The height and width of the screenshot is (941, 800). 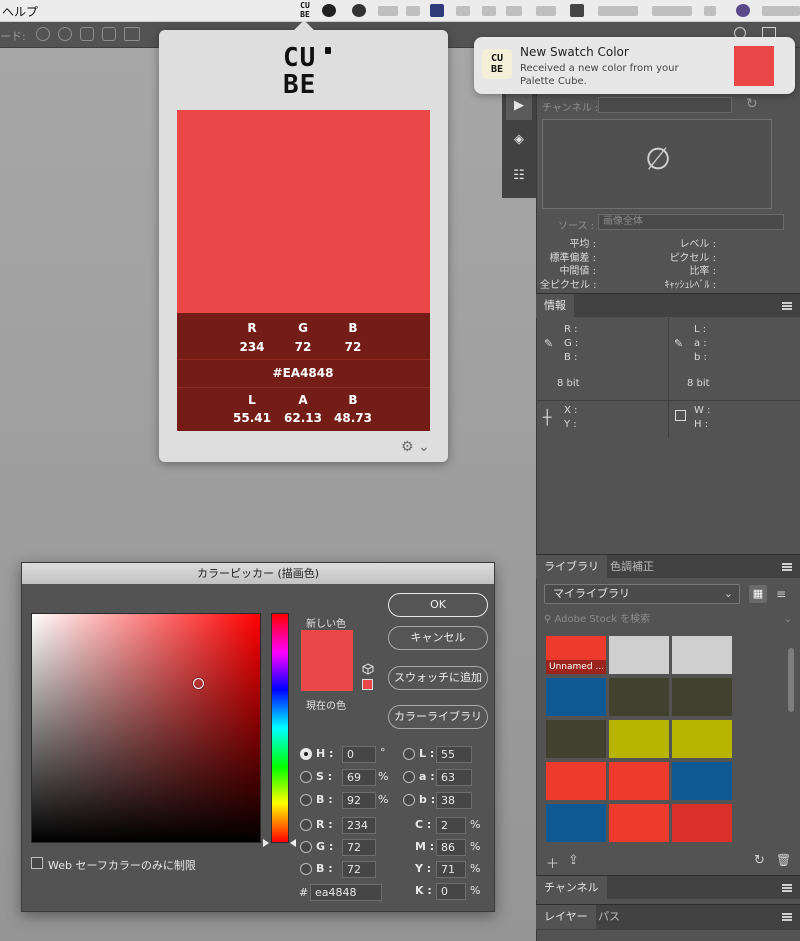 What do you see at coordinates (359, 10) in the screenshot?
I see `creative-cloud-icon` at bounding box center [359, 10].